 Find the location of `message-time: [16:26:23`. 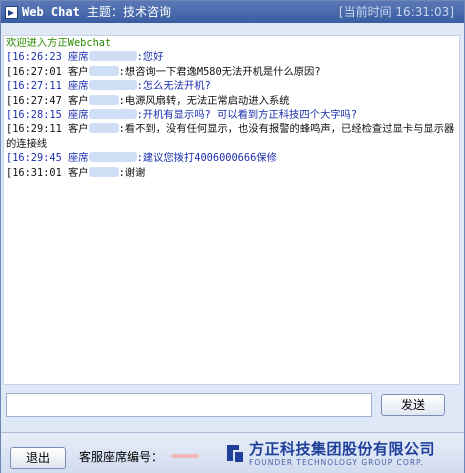

message-time: [16:26:23 is located at coordinates (34, 57).